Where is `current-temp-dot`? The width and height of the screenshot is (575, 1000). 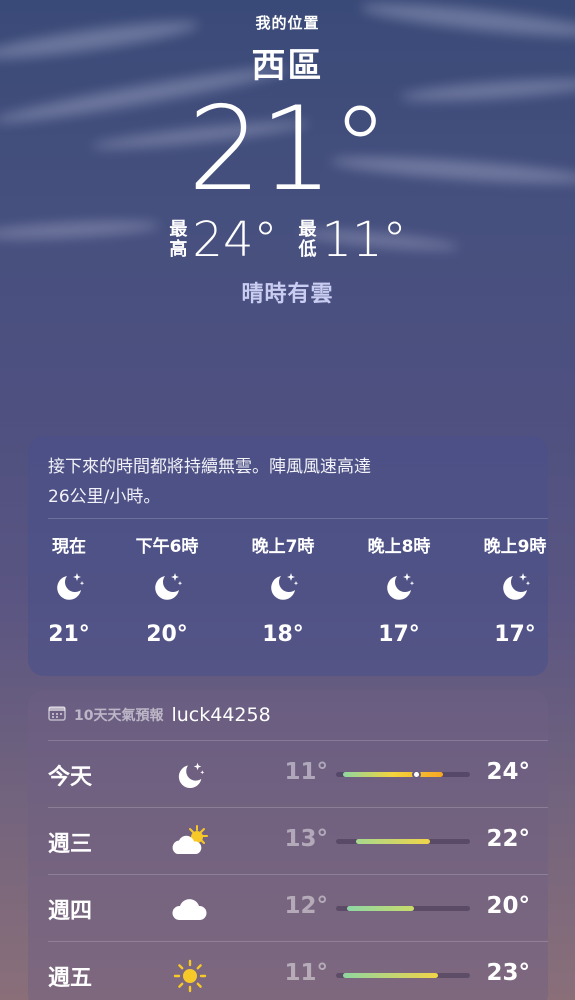
current-temp-dot is located at coordinates (417, 774).